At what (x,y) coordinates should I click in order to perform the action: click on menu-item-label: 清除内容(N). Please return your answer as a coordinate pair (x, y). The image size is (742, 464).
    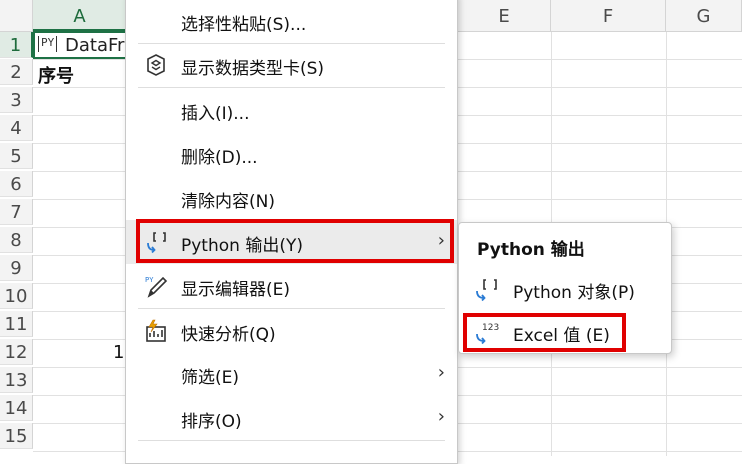
    Looking at the image, I should click on (228, 202).